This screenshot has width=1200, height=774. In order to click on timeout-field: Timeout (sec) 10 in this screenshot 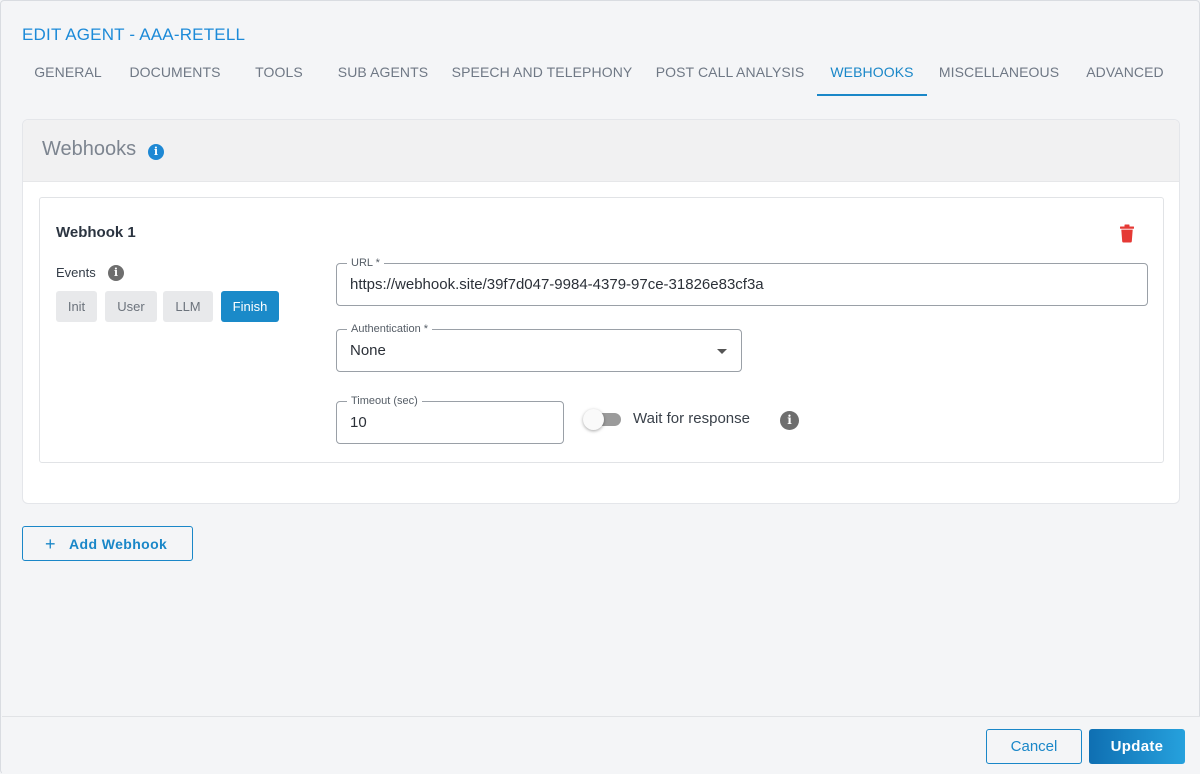, I will do `click(450, 419)`.